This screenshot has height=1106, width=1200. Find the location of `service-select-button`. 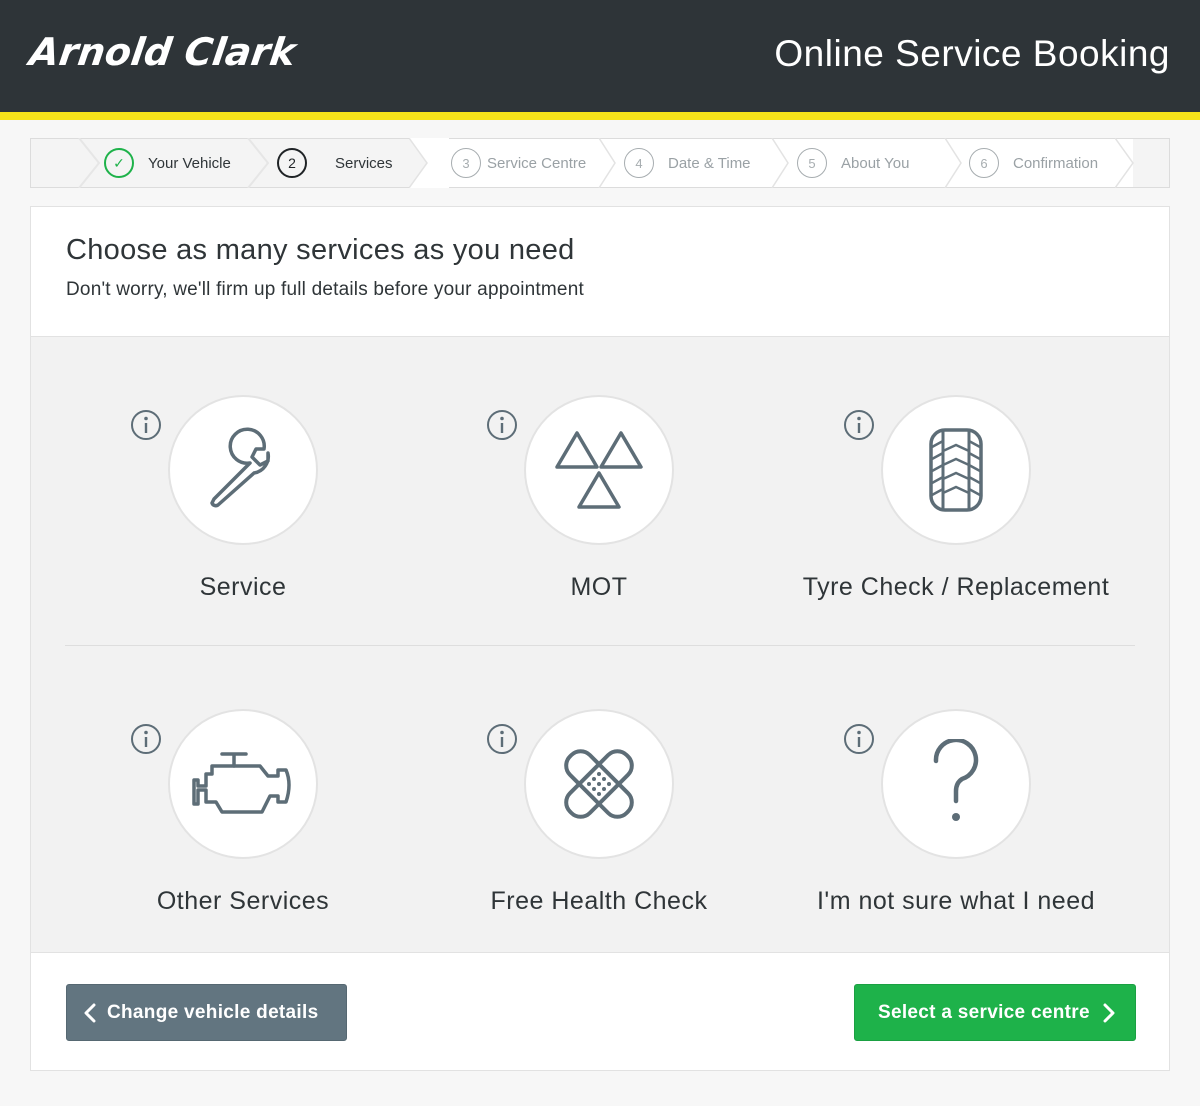

service-select-button is located at coordinates (243, 470).